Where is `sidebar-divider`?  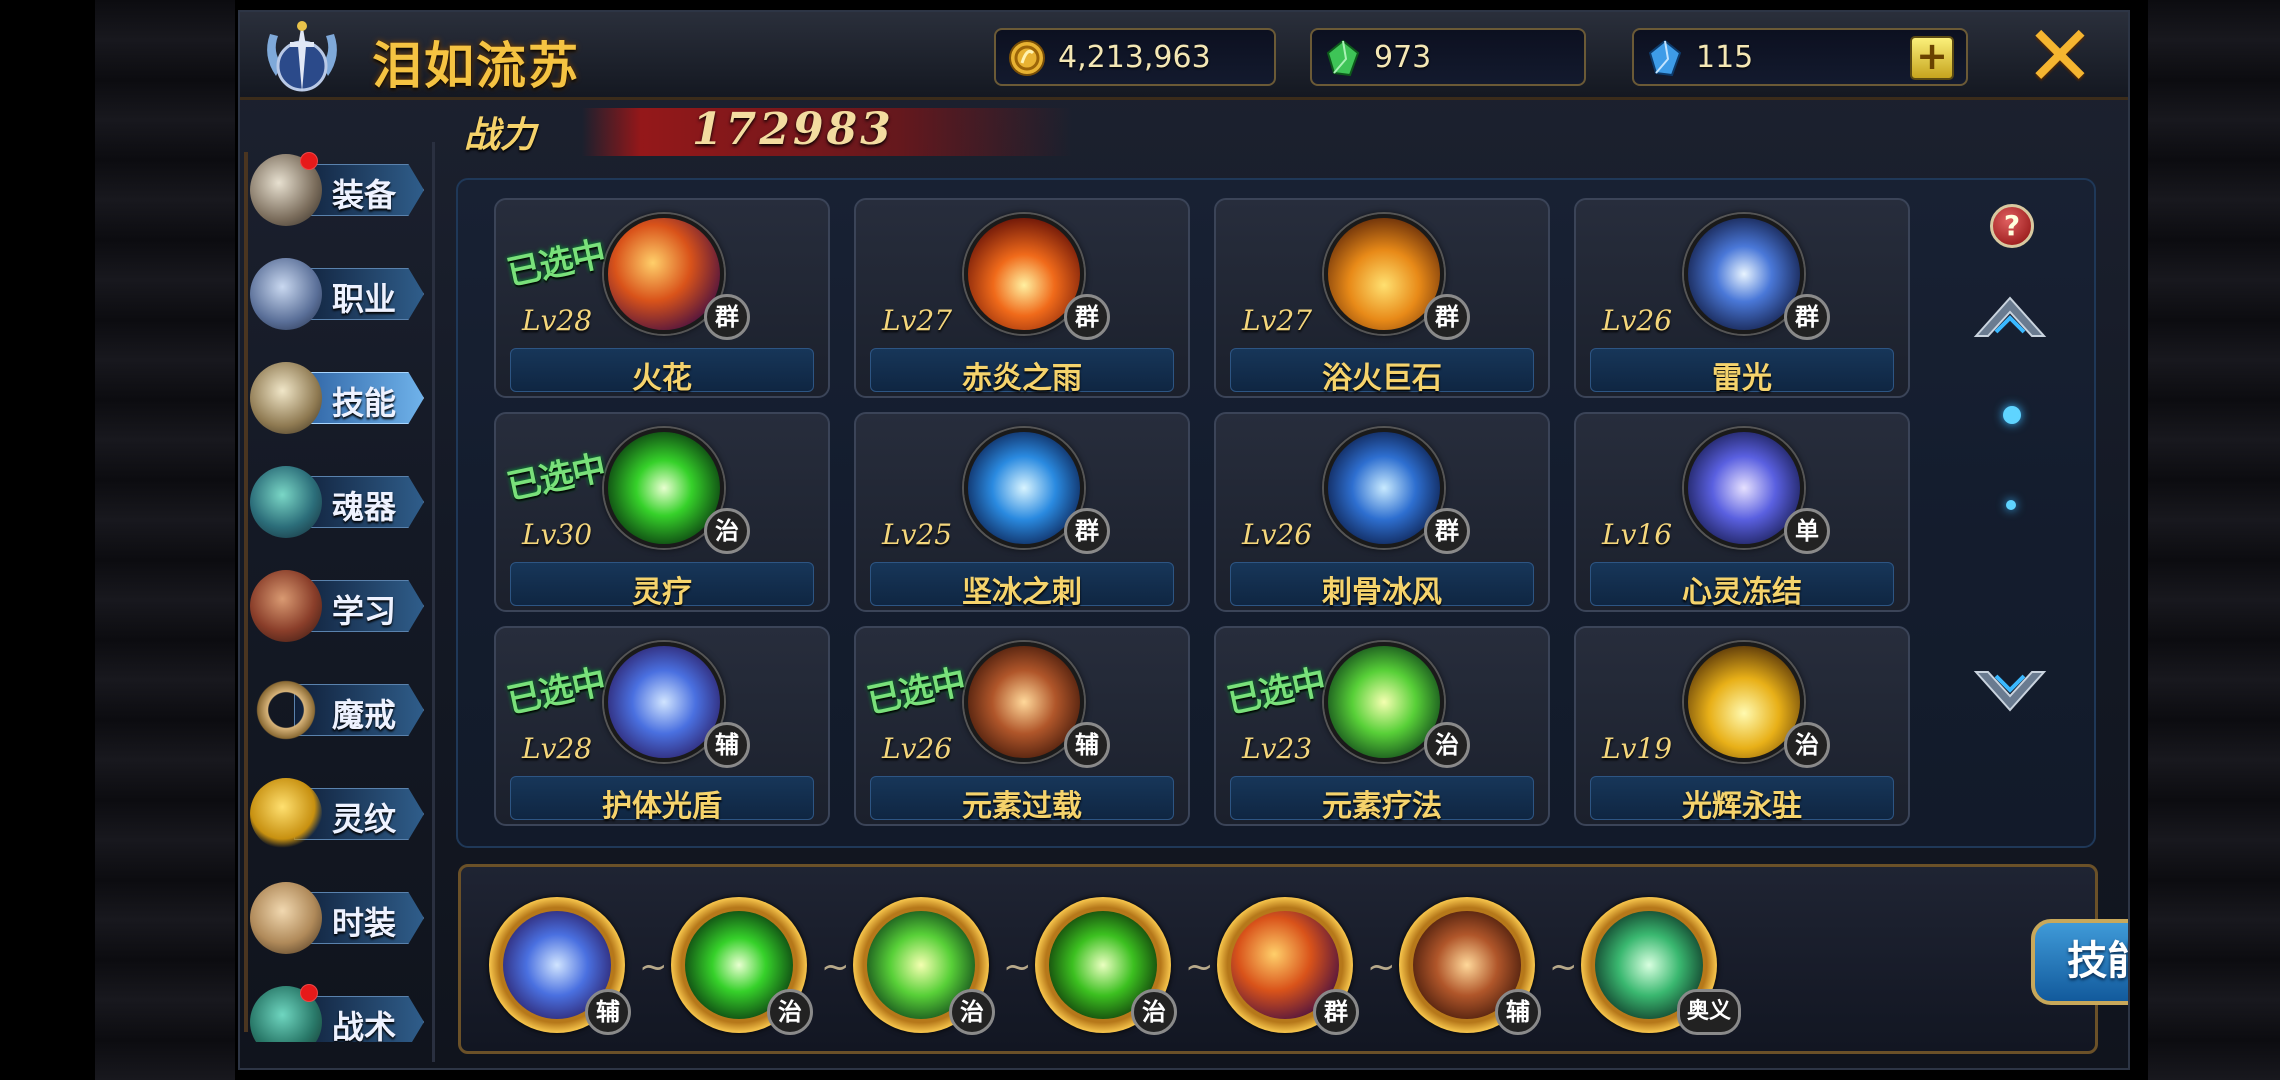
sidebar-divider is located at coordinates (433, 602).